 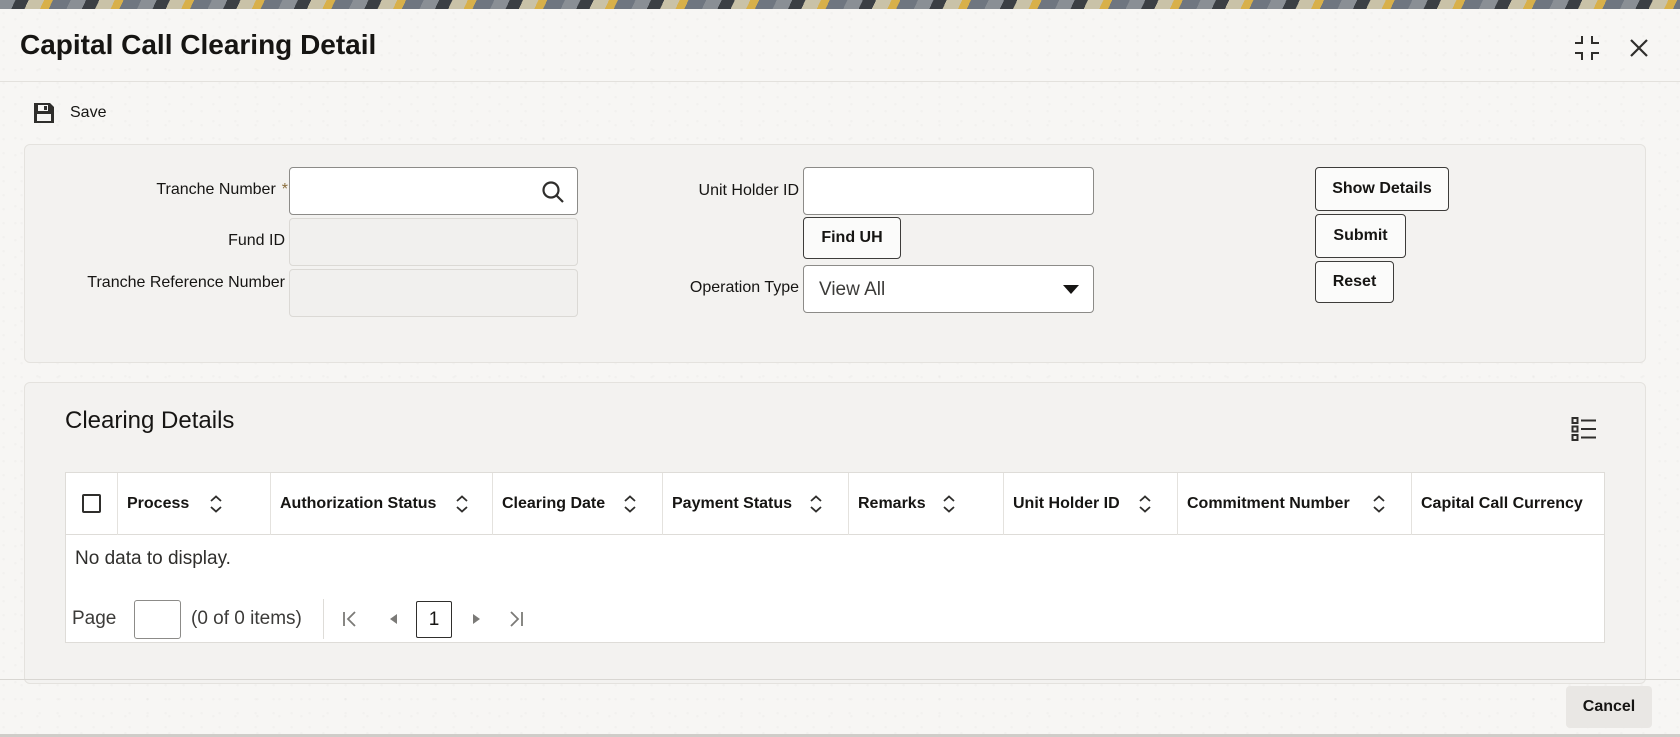 I want to click on fund-id-field, so click(x=433, y=242).